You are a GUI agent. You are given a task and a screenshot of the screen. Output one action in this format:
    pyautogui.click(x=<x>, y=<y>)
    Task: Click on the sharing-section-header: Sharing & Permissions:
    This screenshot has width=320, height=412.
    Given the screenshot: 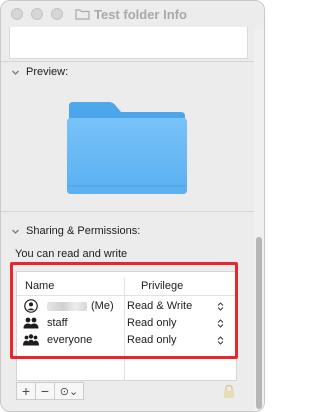 What is the action you would take?
    pyautogui.click(x=75, y=231)
    